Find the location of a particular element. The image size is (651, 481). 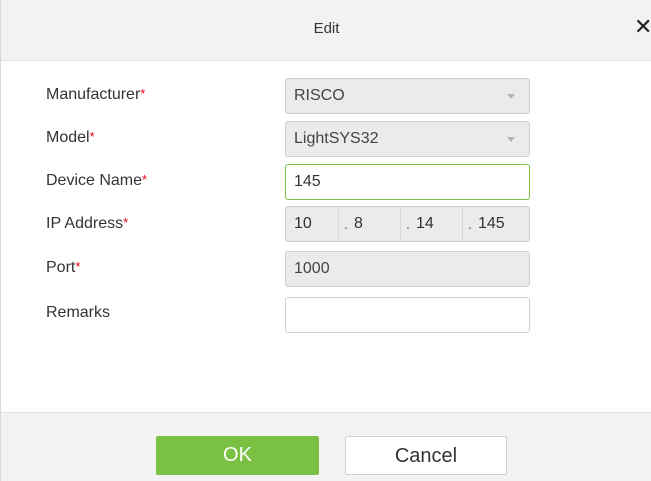

ip-address-label: IP Address* is located at coordinates (87, 224).